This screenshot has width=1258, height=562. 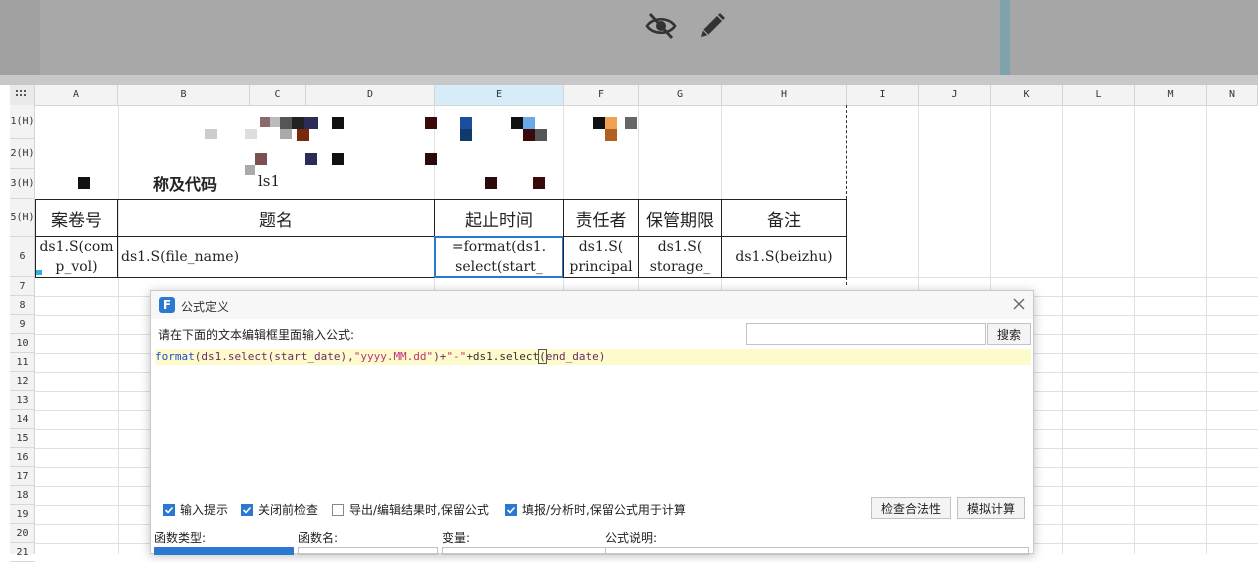 I want to click on formula-args: (ds1.select(start_date),, so click(x=274, y=356).